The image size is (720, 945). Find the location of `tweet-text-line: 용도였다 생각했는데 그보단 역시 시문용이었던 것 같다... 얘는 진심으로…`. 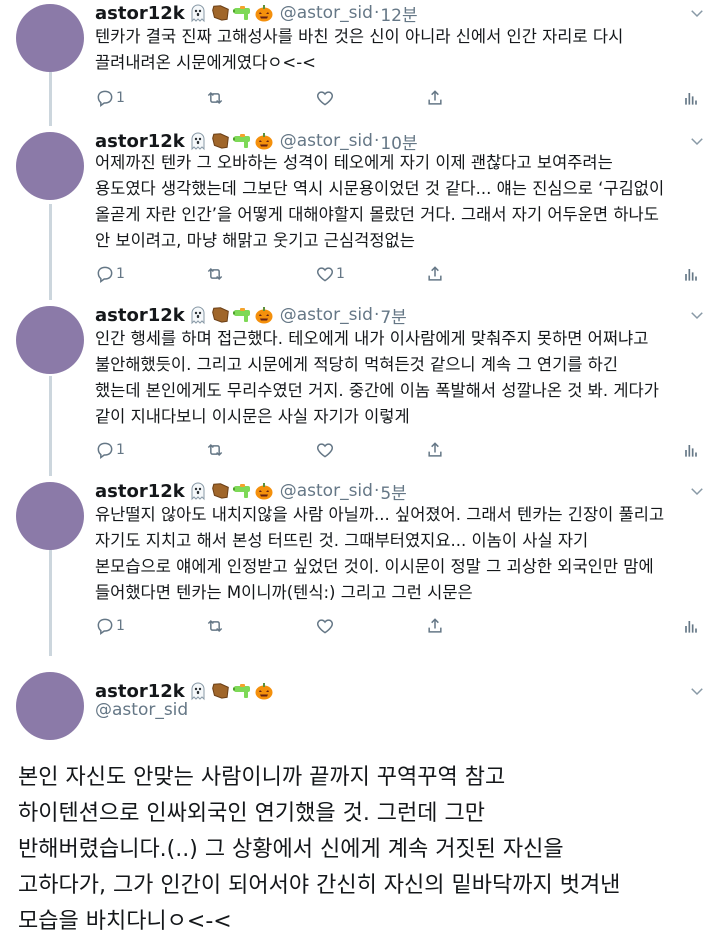

tweet-text-line: 용도였다 생각했는데 그보단 역시 시문용이었던 것 같다... 얘는 진심으로… is located at coordinates (380, 188).